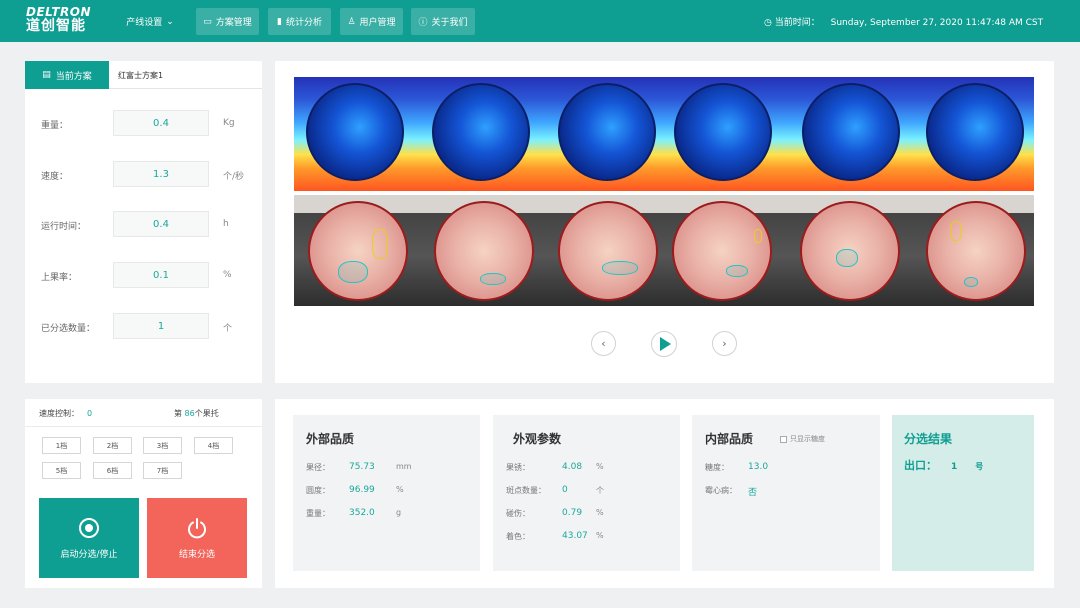 The height and width of the screenshot is (608, 1080). Describe the element at coordinates (371, 21) in the screenshot. I see `nav-user-management: ♙ 用户管理` at that location.